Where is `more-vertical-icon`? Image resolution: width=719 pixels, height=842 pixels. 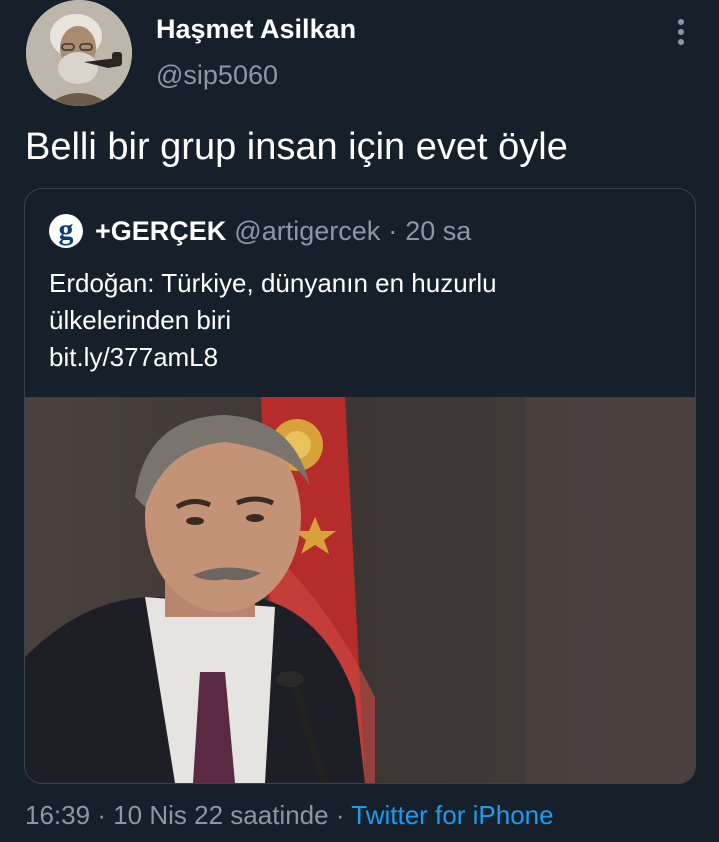
more-vertical-icon is located at coordinates (681, 32).